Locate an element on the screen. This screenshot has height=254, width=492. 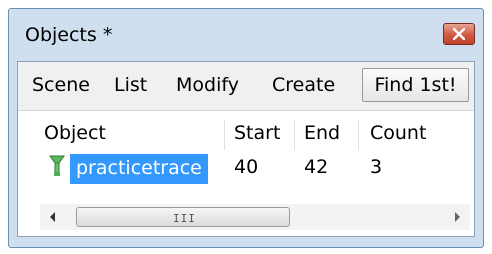
scroll-left-button is located at coordinates (53, 217).